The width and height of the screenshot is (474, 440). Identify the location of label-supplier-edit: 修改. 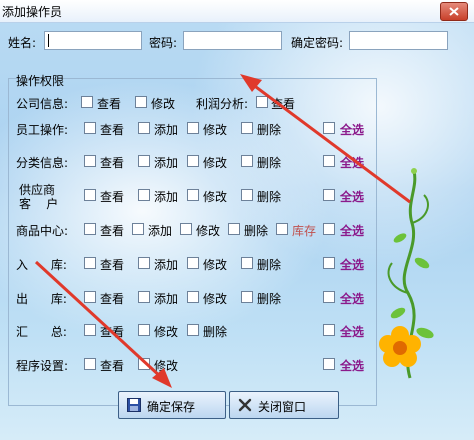
(215, 197).